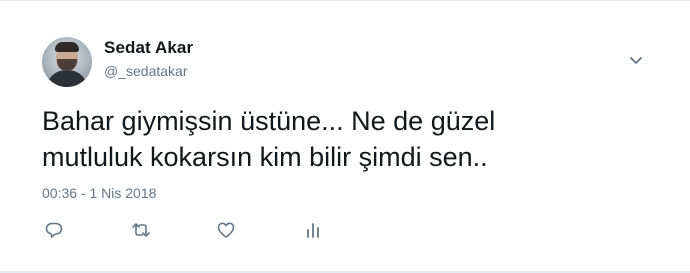 This screenshot has height=273, width=690. I want to click on avatar-hair, so click(67, 47).